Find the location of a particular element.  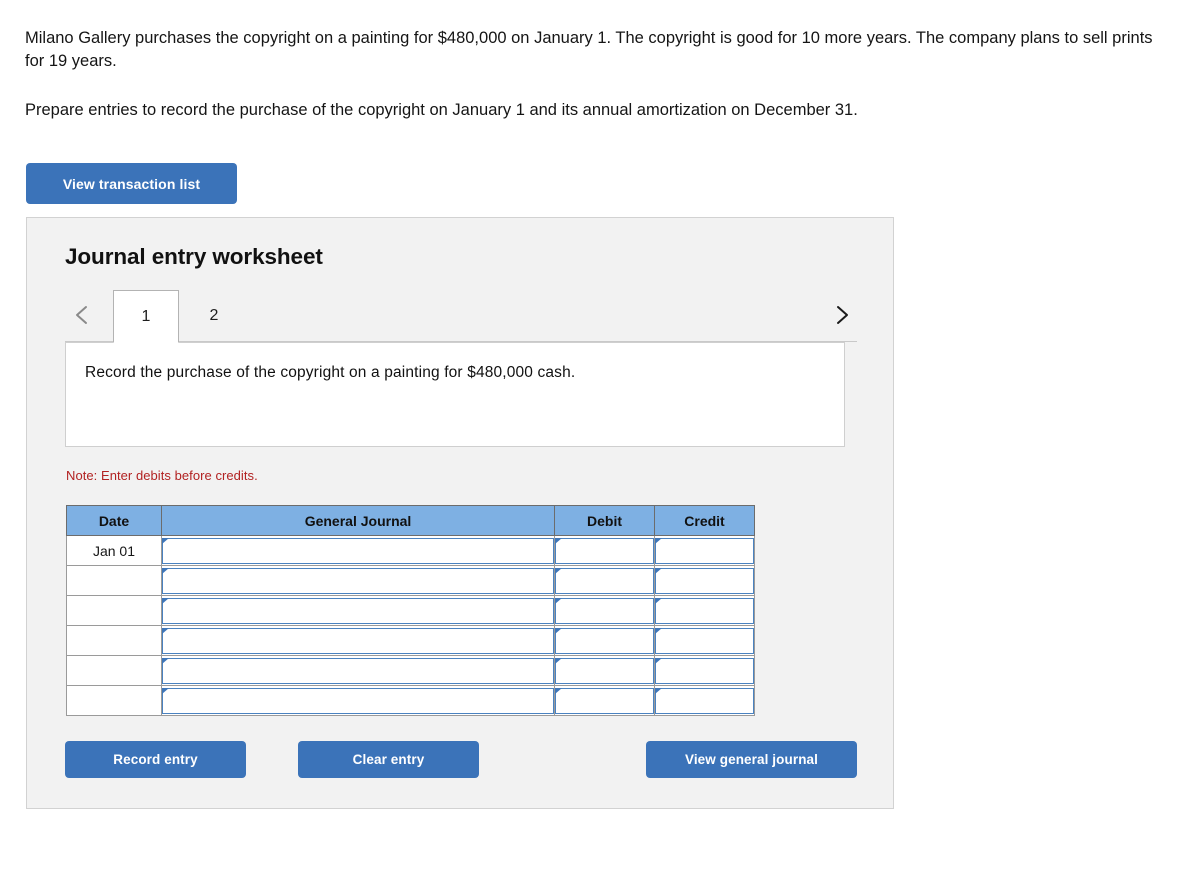

previous-entry-button is located at coordinates (82, 315).